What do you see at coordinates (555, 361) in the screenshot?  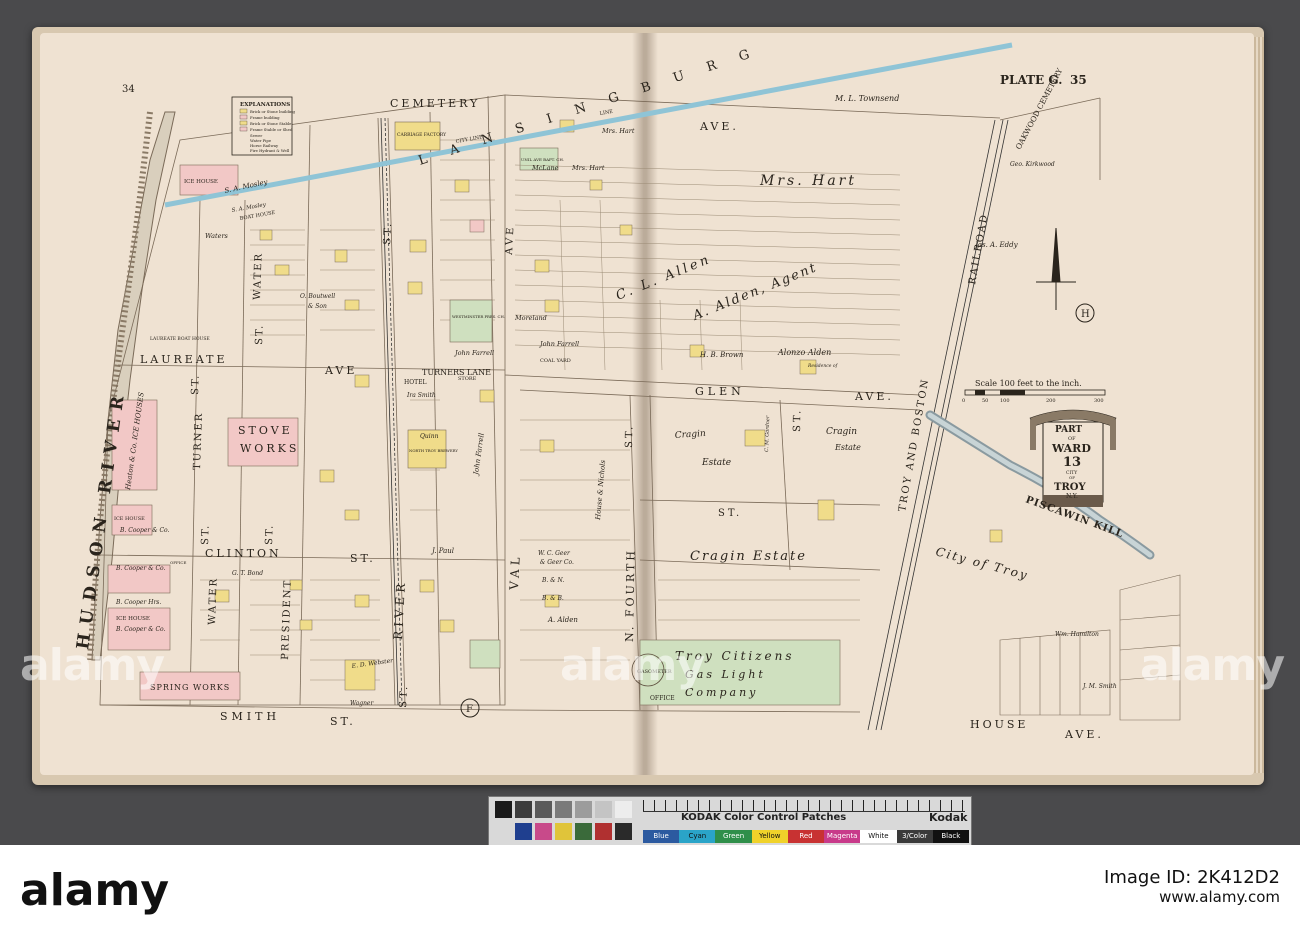 I see `coal-yard-label: COAL YARD` at bounding box center [555, 361].